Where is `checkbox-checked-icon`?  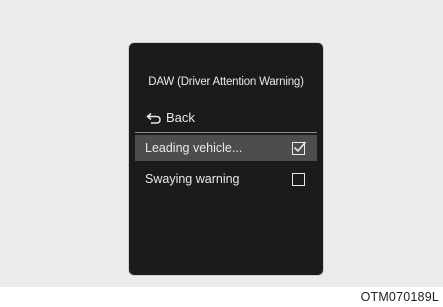
checkbox-checked-icon is located at coordinates (299, 147).